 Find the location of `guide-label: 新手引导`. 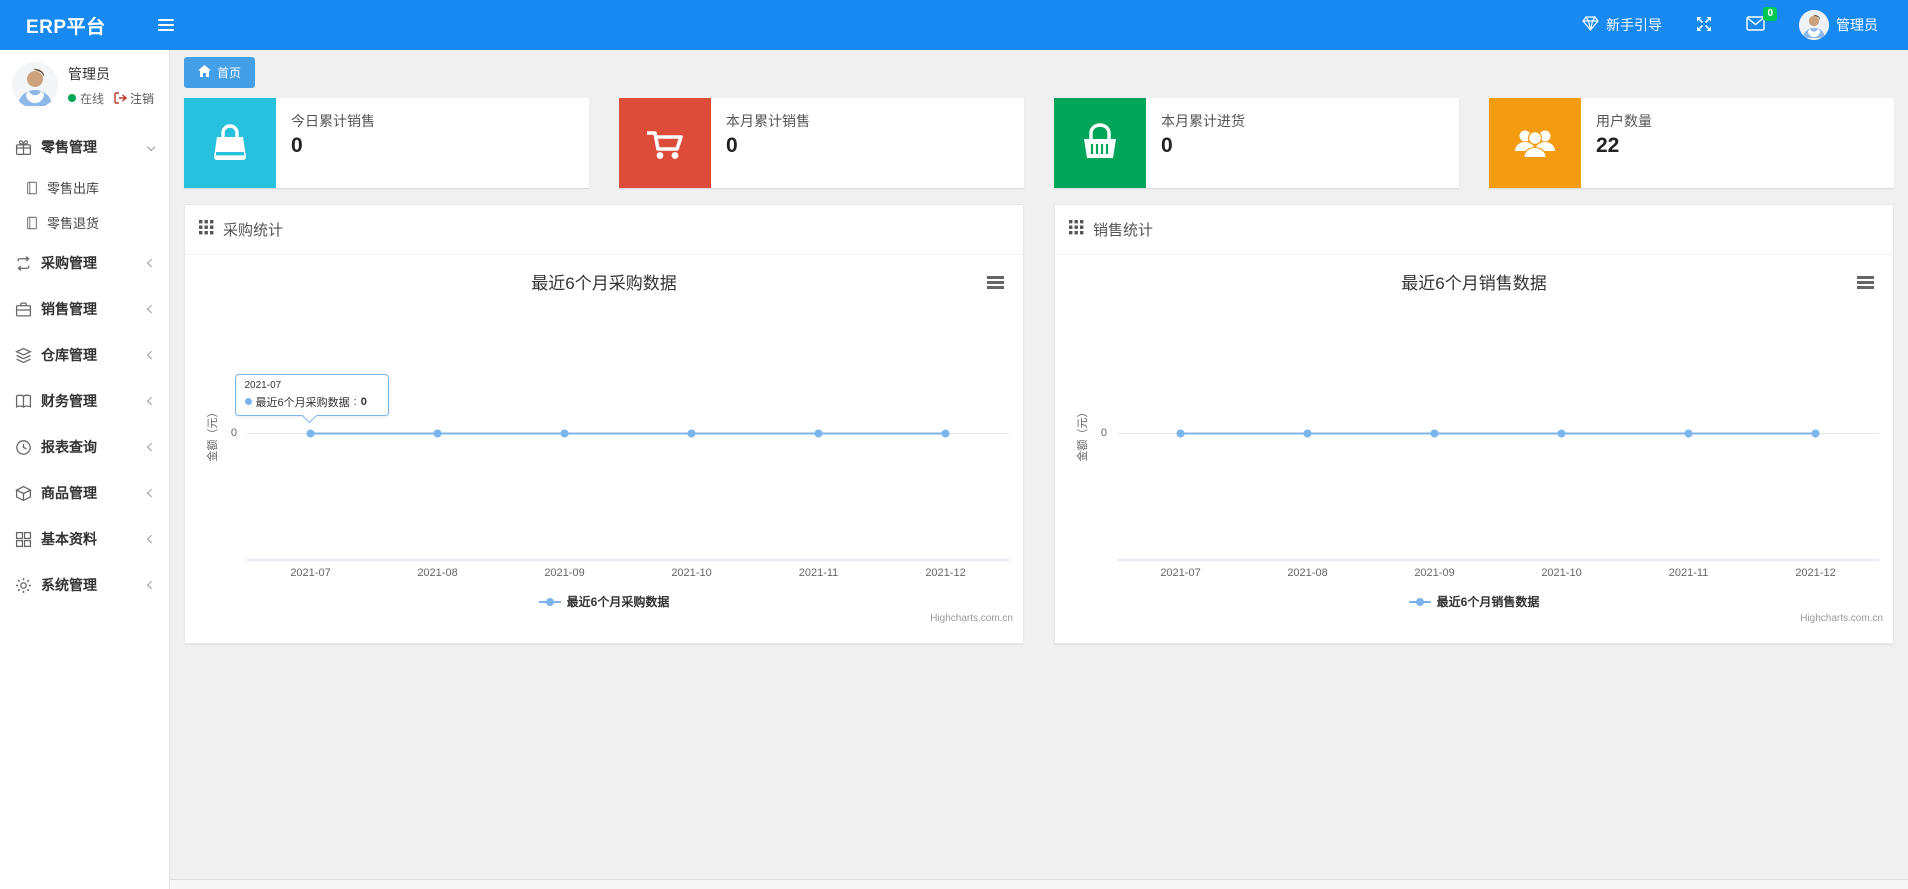

guide-label: 新手引导 is located at coordinates (1634, 25).